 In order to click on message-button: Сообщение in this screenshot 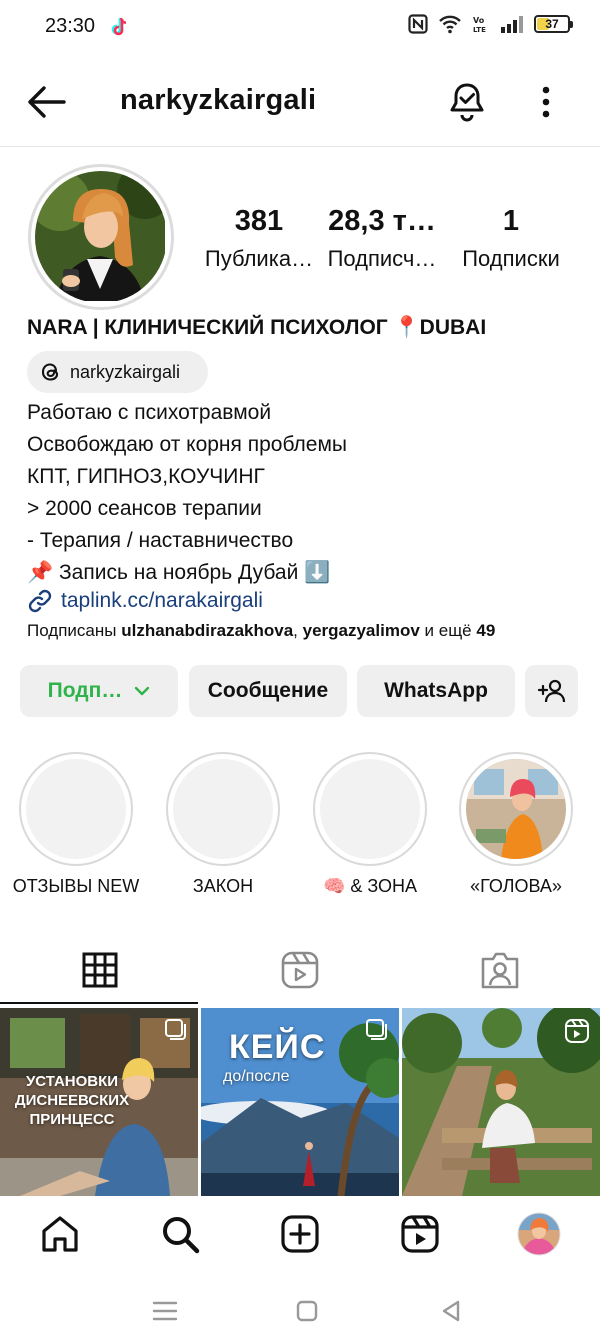, I will do `click(268, 691)`.